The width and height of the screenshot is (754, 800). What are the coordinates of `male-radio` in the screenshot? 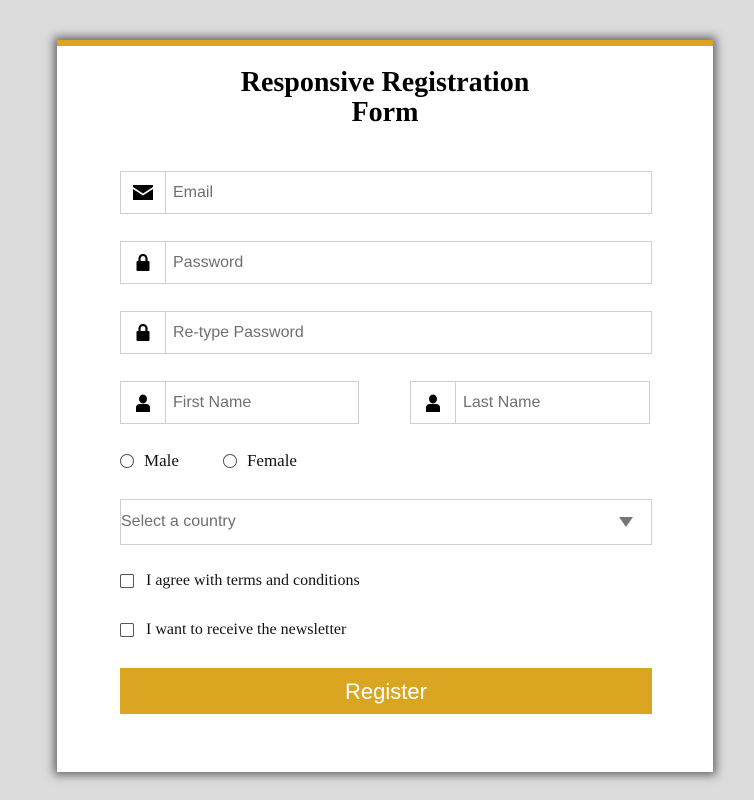 It's located at (127, 461).